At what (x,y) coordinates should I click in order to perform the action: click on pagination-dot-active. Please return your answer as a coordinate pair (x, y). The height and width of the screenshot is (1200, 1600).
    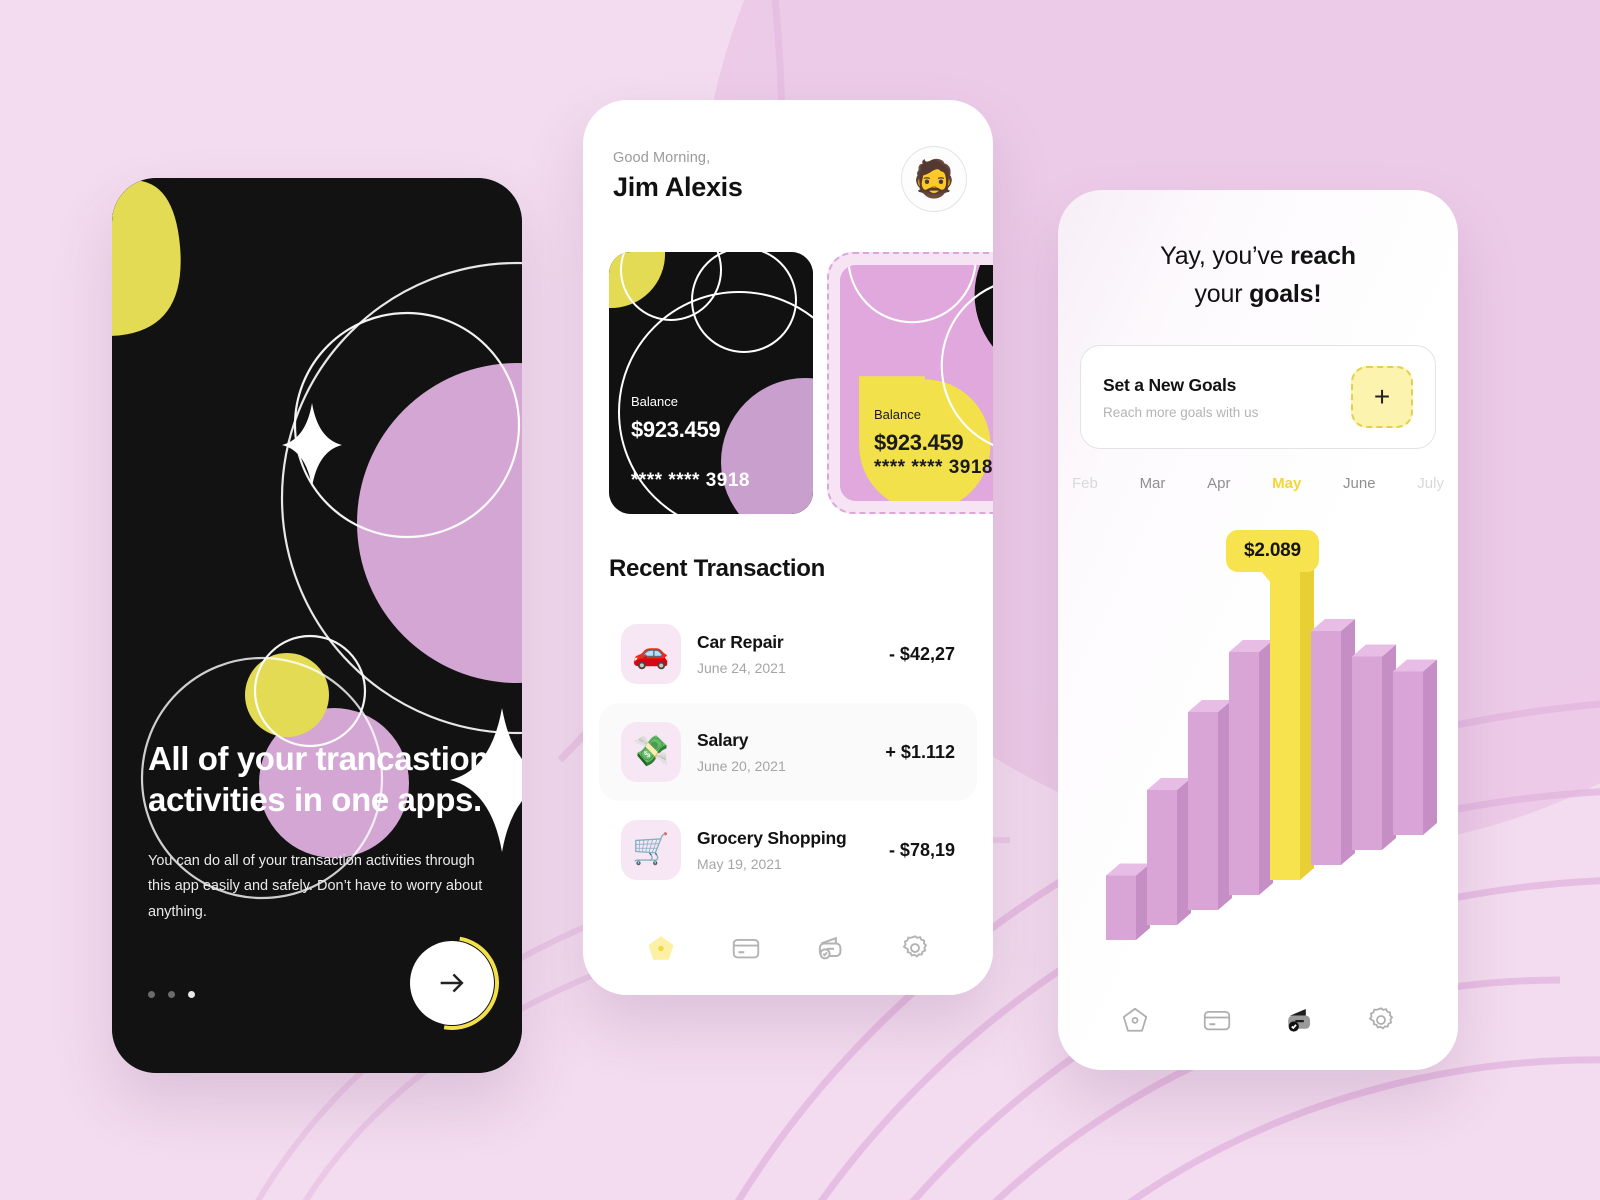
    Looking at the image, I should click on (191, 994).